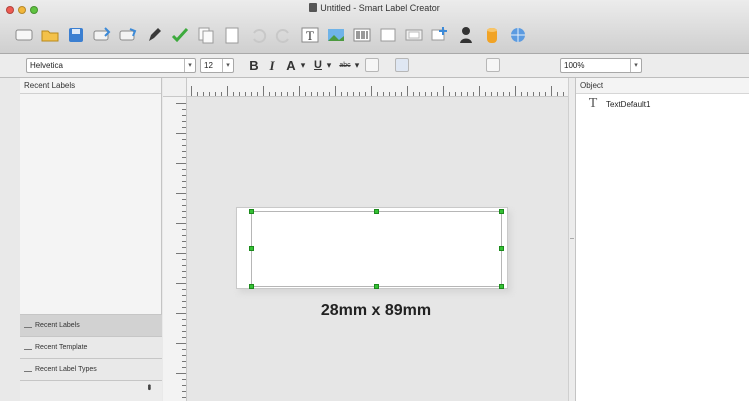 The width and height of the screenshot is (749, 401). I want to click on pen-button, so click(154, 35).